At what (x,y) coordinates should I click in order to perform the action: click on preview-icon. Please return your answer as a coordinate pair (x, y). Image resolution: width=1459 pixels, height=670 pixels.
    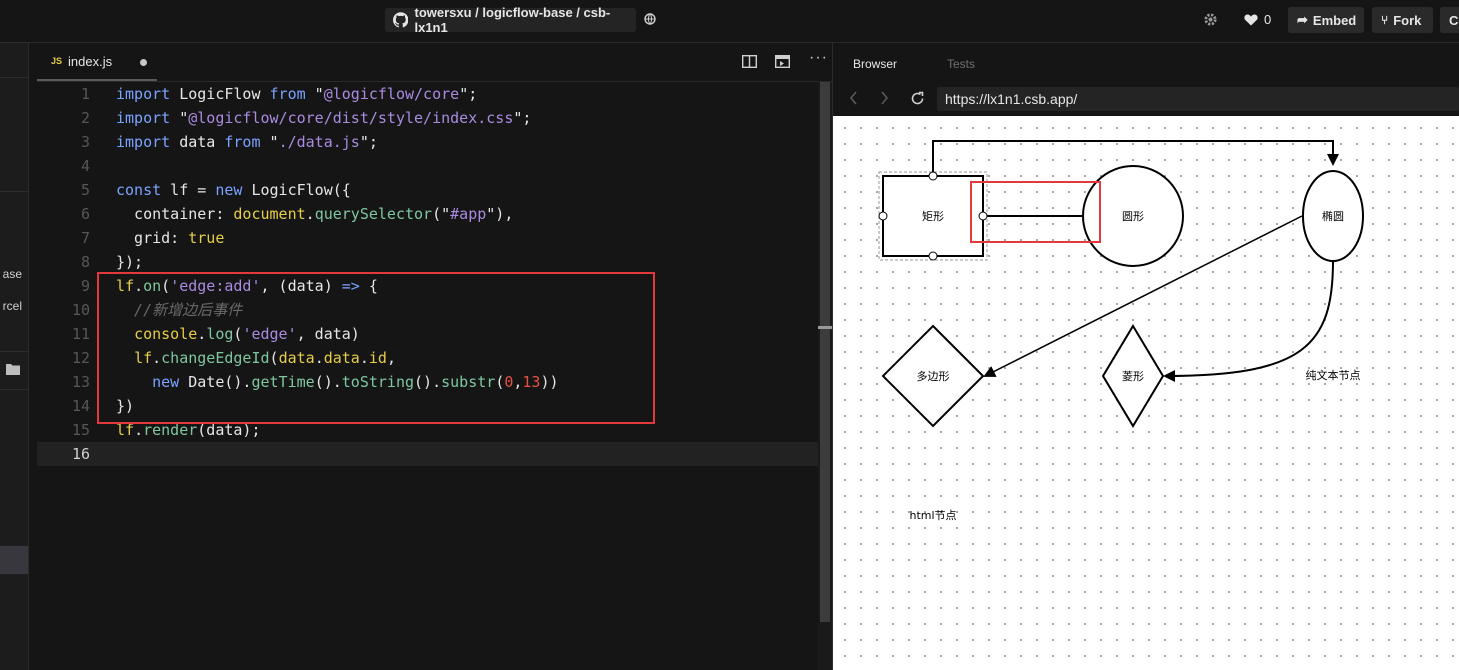
    Looking at the image, I should click on (782, 61).